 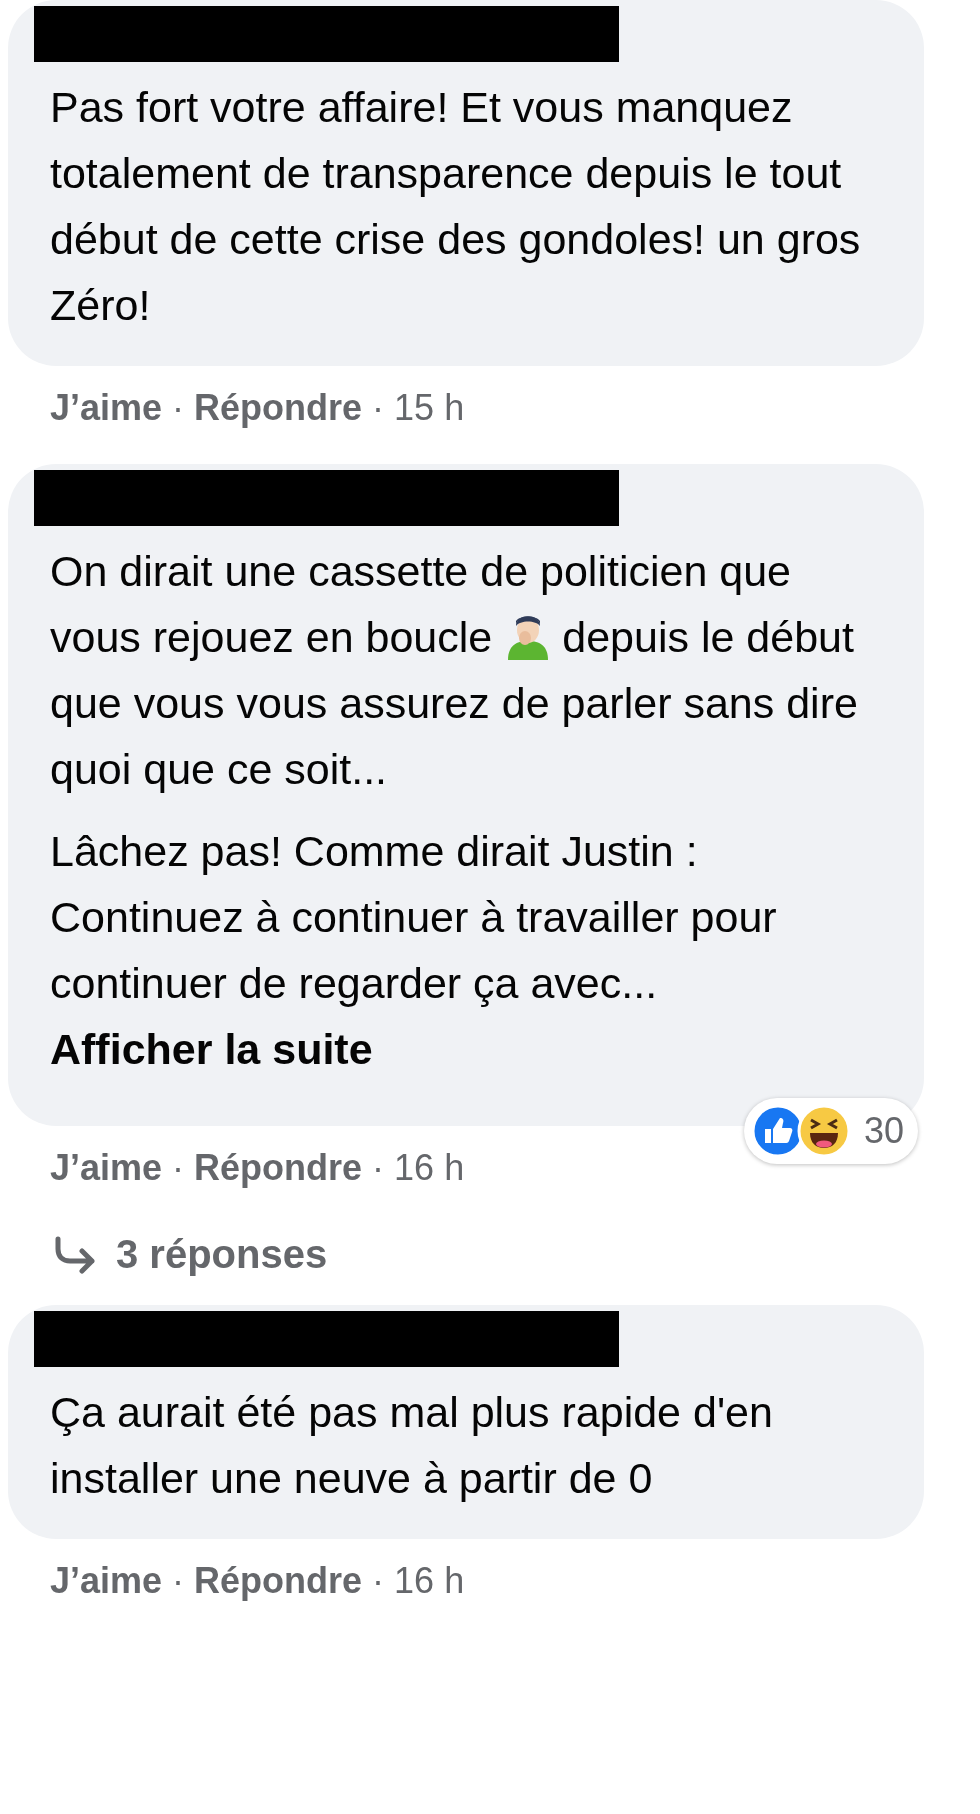 I want to click on comment-text: Pas fort votre affaire! Et vous manquez totalement de transparence depuis le tout début de cette crise des gondoles! un gros Zéro!, so click(x=456, y=206).